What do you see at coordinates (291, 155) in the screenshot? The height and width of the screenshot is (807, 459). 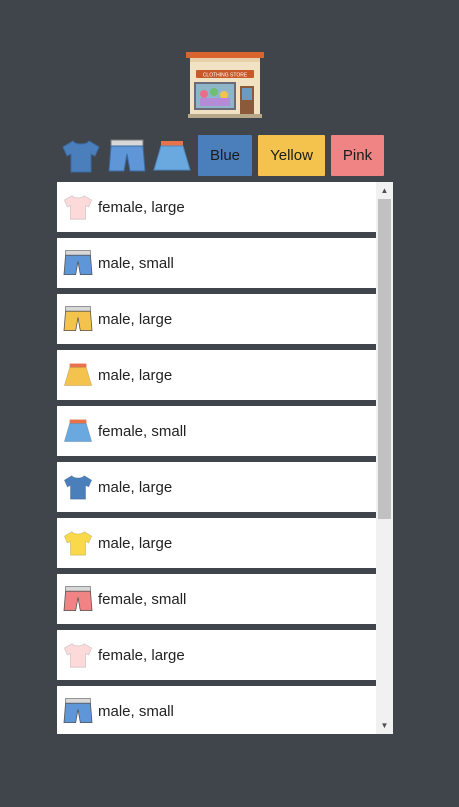 I see `yellow-filter-button: Yellow` at bounding box center [291, 155].